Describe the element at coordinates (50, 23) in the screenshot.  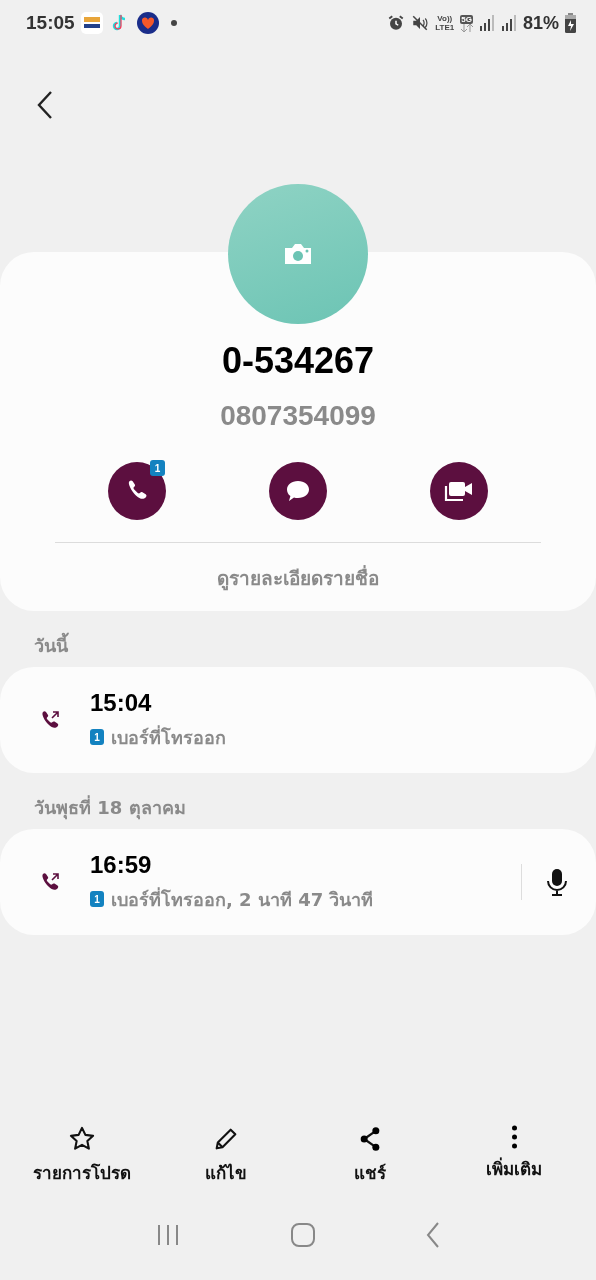
I see `status-time: 15:05` at that location.